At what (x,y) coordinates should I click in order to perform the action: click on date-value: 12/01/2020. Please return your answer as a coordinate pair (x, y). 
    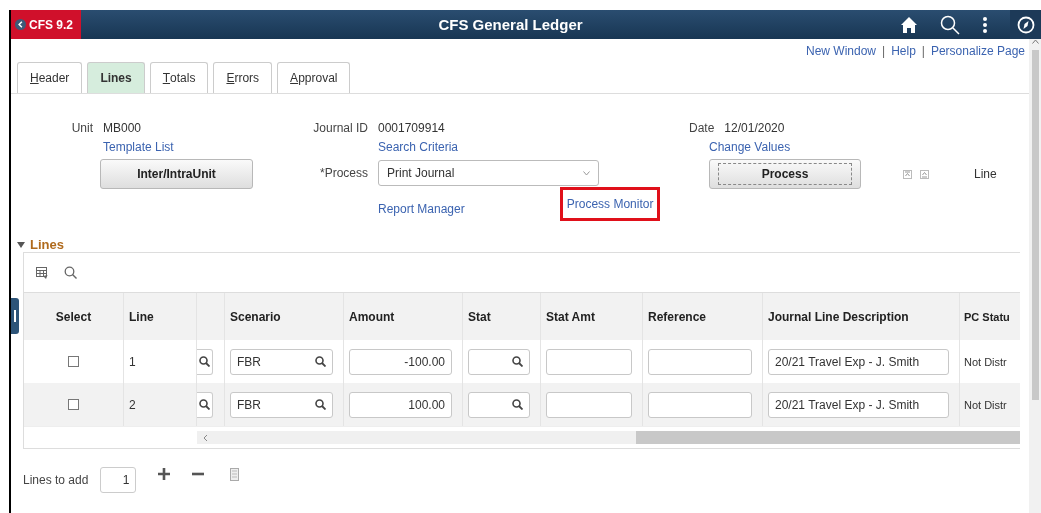
    Looking at the image, I should click on (754, 128).